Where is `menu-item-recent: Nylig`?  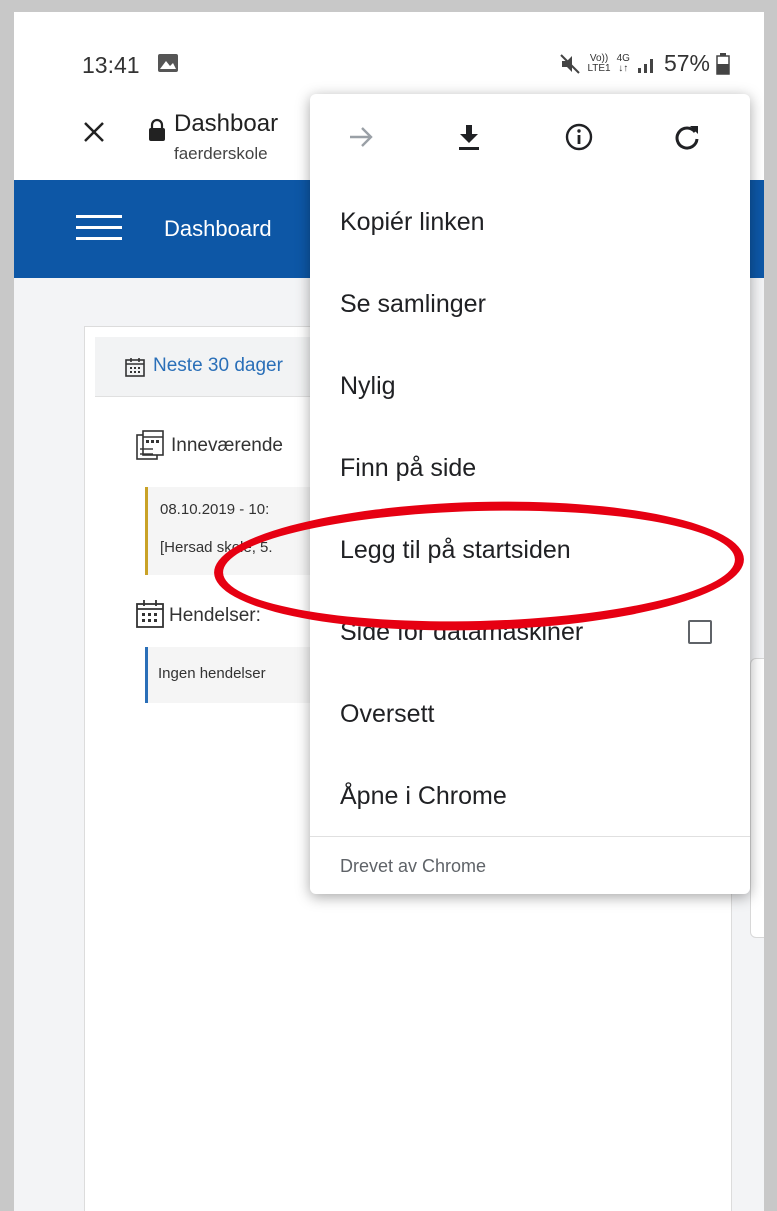 menu-item-recent: Nylig is located at coordinates (530, 387).